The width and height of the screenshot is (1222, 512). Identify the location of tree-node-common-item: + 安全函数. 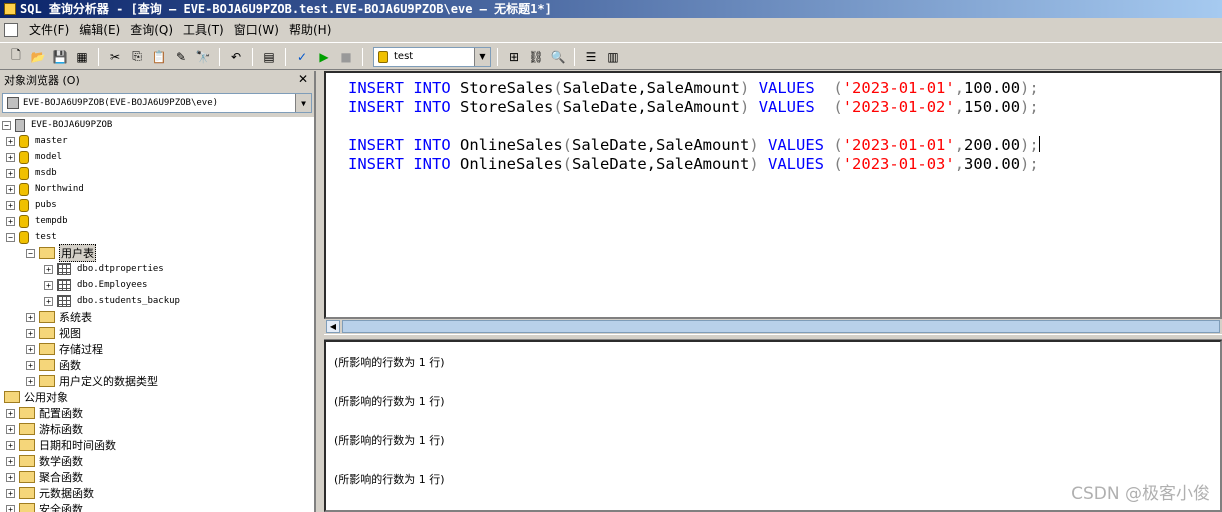
(44, 506).